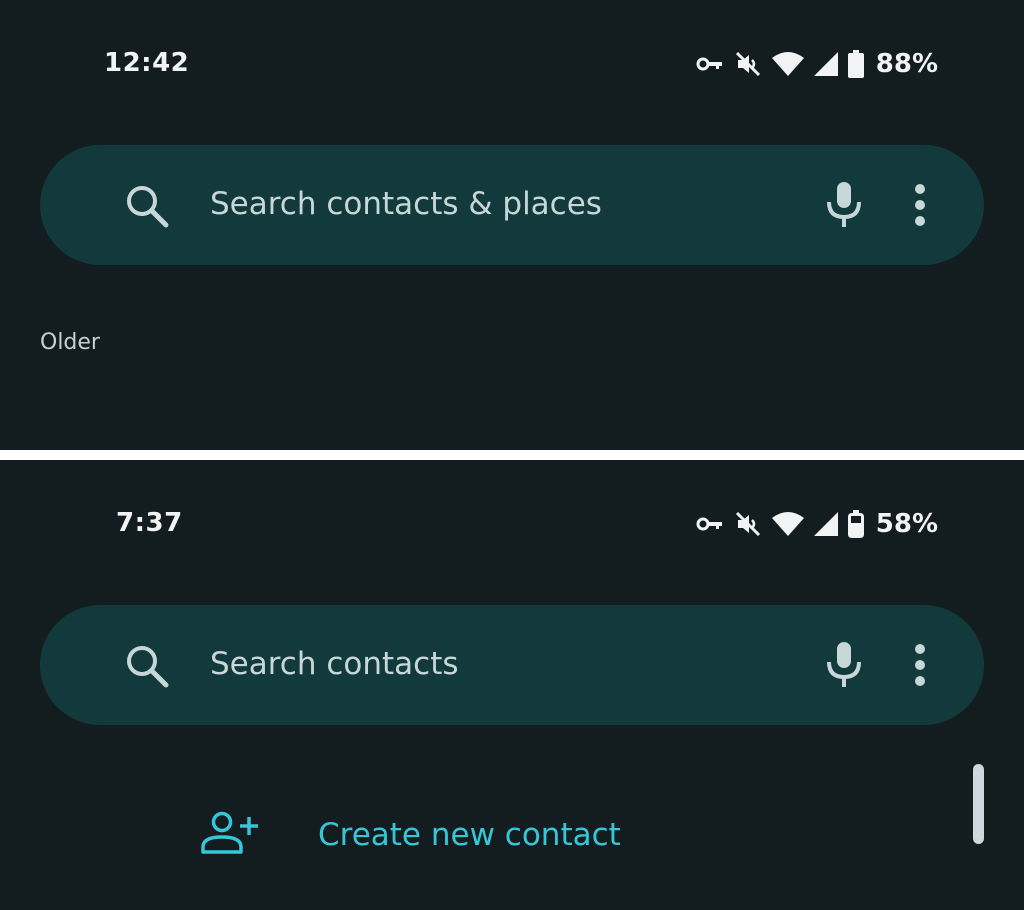  I want to click on status-icons: 88%, so click(817, 64).